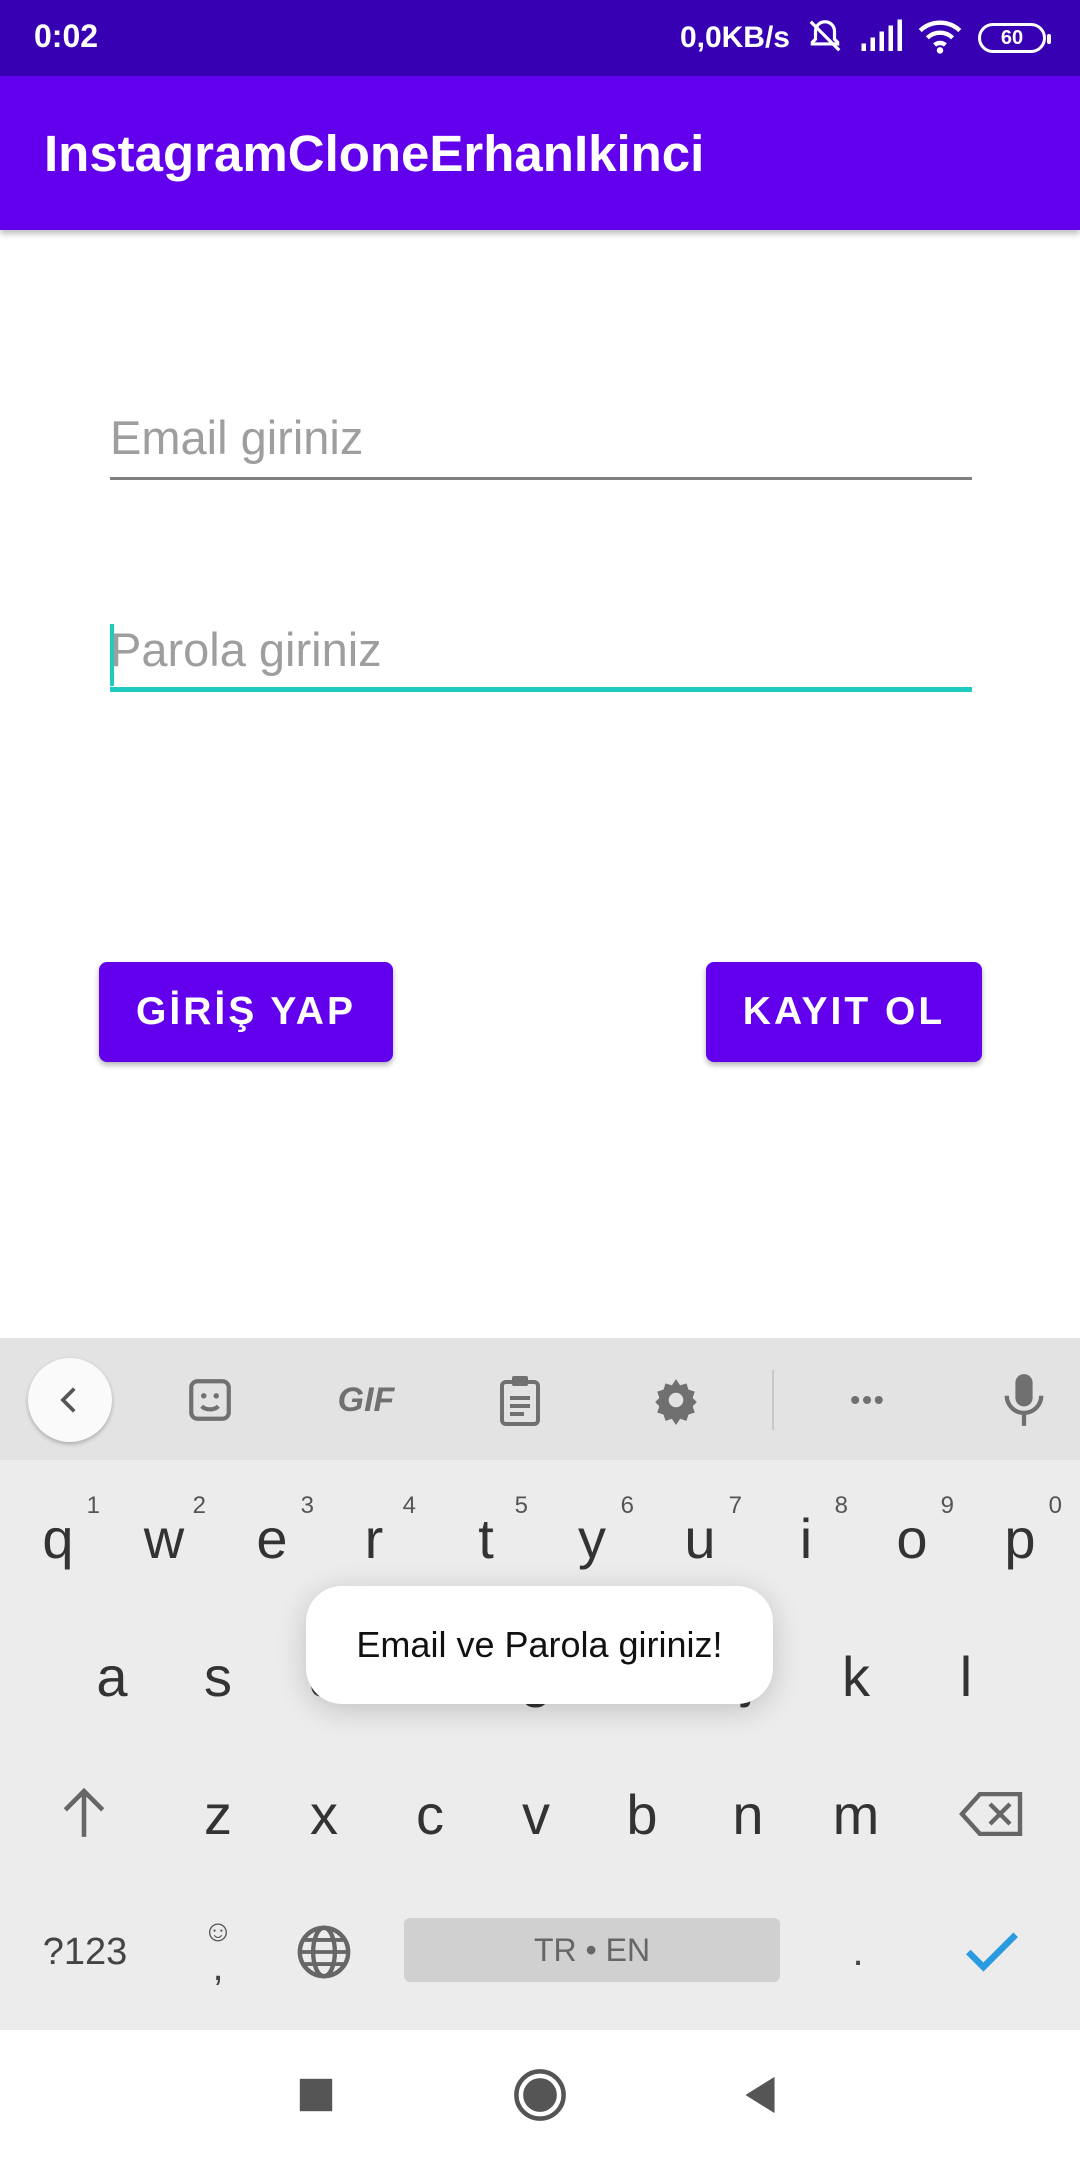  What do you see at coordinates (540, 38) in the screenshot?
I see `status-bar: 0:02 0,0KB/s 60` at bounding box center [540, 38].